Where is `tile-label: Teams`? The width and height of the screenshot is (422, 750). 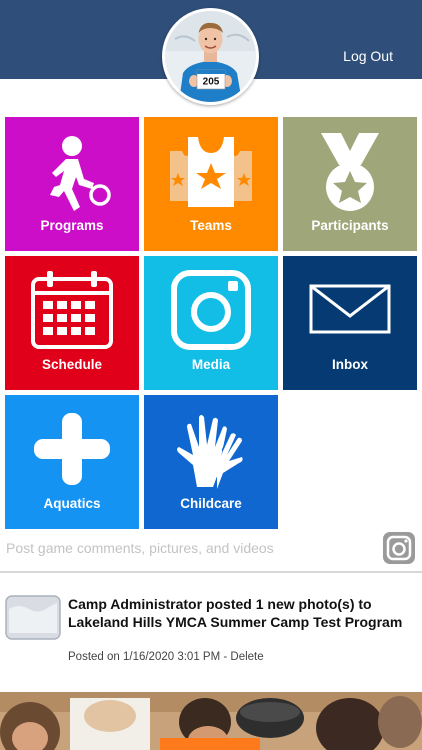
tile-label: Teams is located at coordinates (211, 225).